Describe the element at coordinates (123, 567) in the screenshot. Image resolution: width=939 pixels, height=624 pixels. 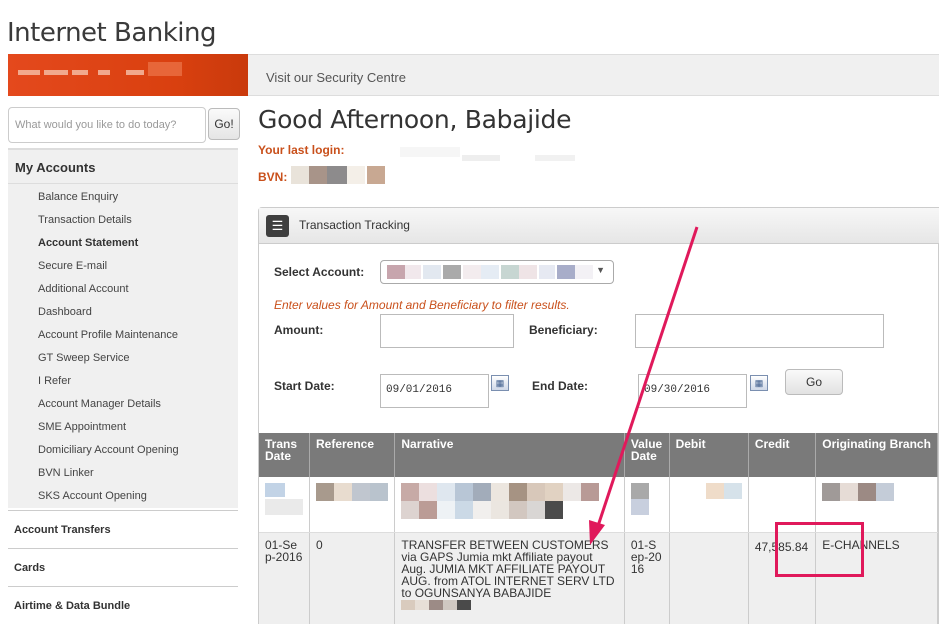
I see `sidebar-category-cards: Cards` at that location.